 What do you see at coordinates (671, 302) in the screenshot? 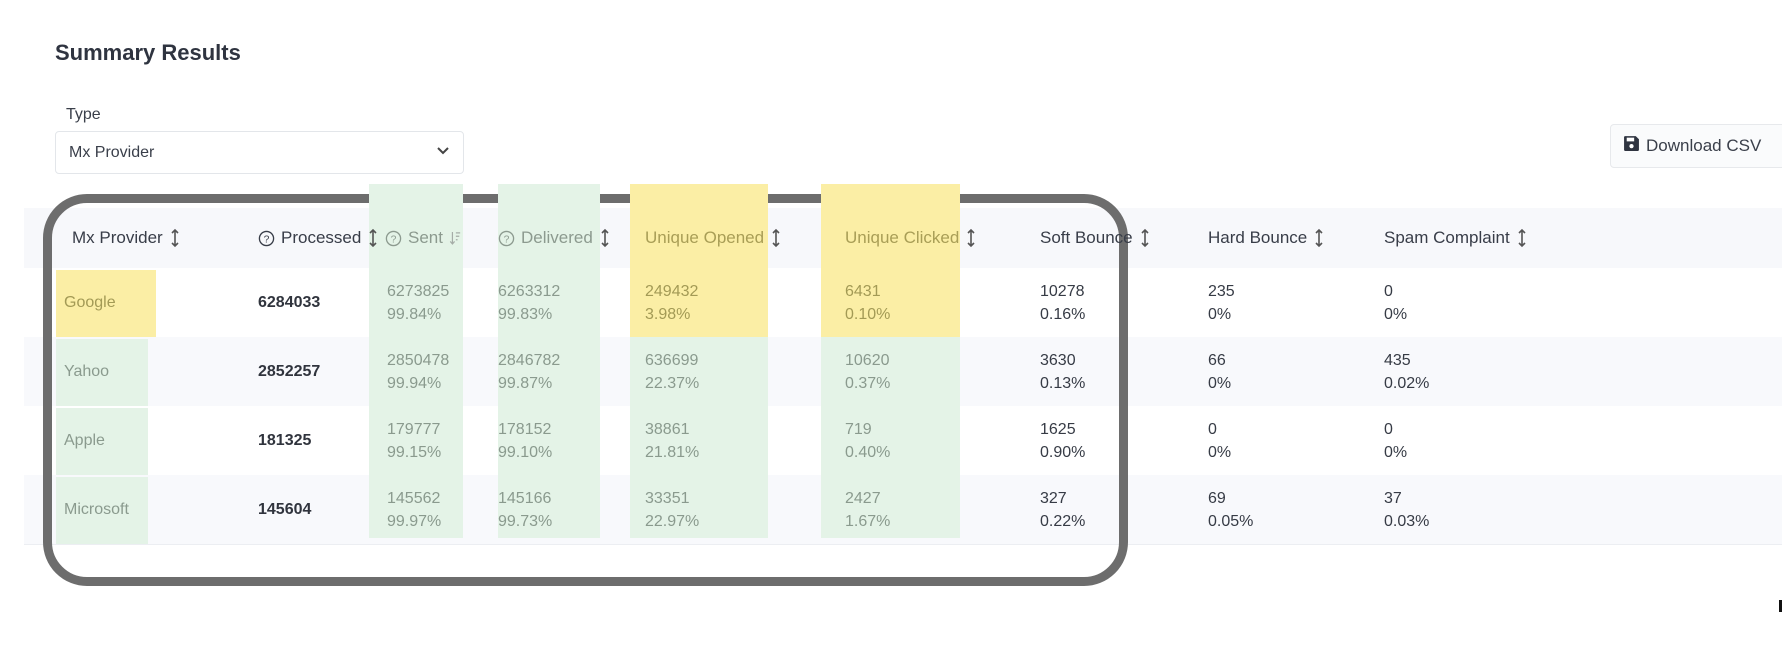
I see `cell-unique-opened: 249432 3.98%` at bounding box center [671, 302].